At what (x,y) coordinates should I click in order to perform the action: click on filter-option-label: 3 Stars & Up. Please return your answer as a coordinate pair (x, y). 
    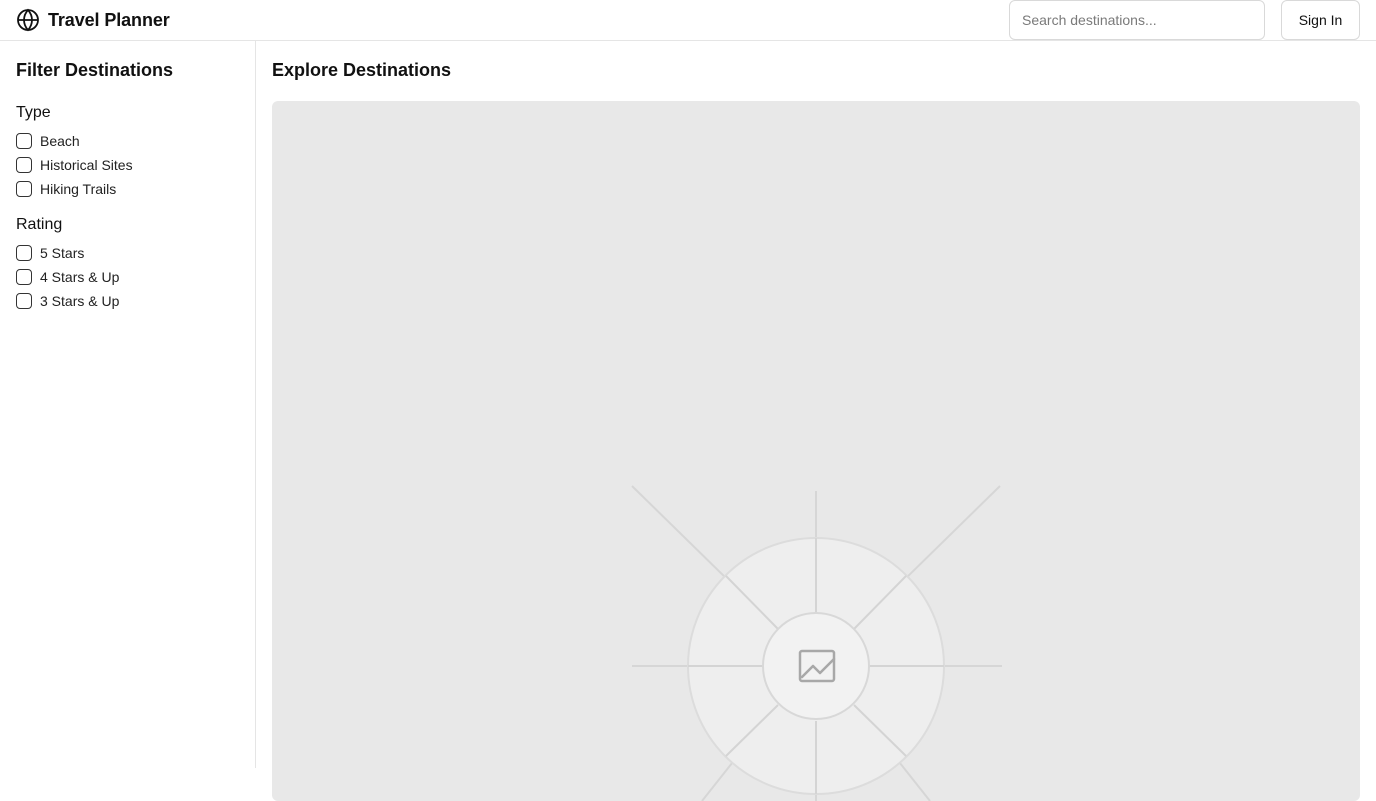
    Looking at the image, I should click on (80, 301).